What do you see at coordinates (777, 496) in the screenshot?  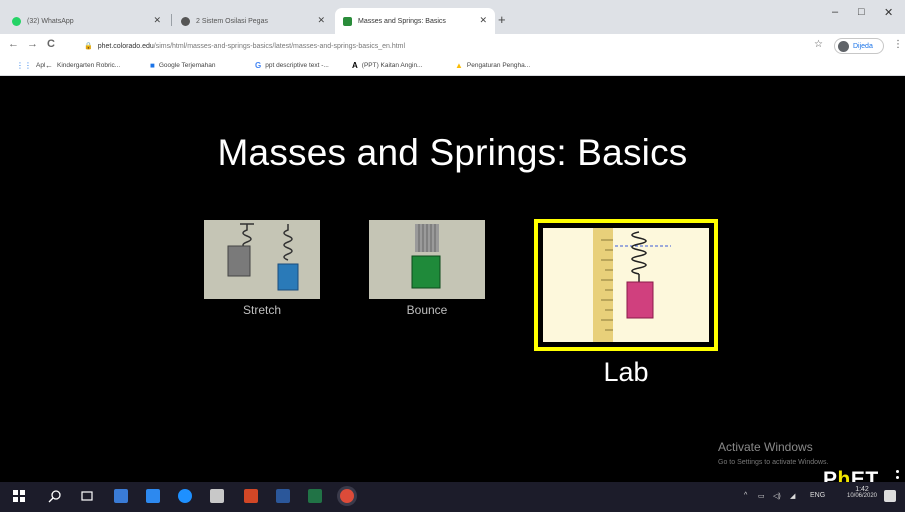 I see `volume-icon: ◁)` at bounding box center [777, 496].